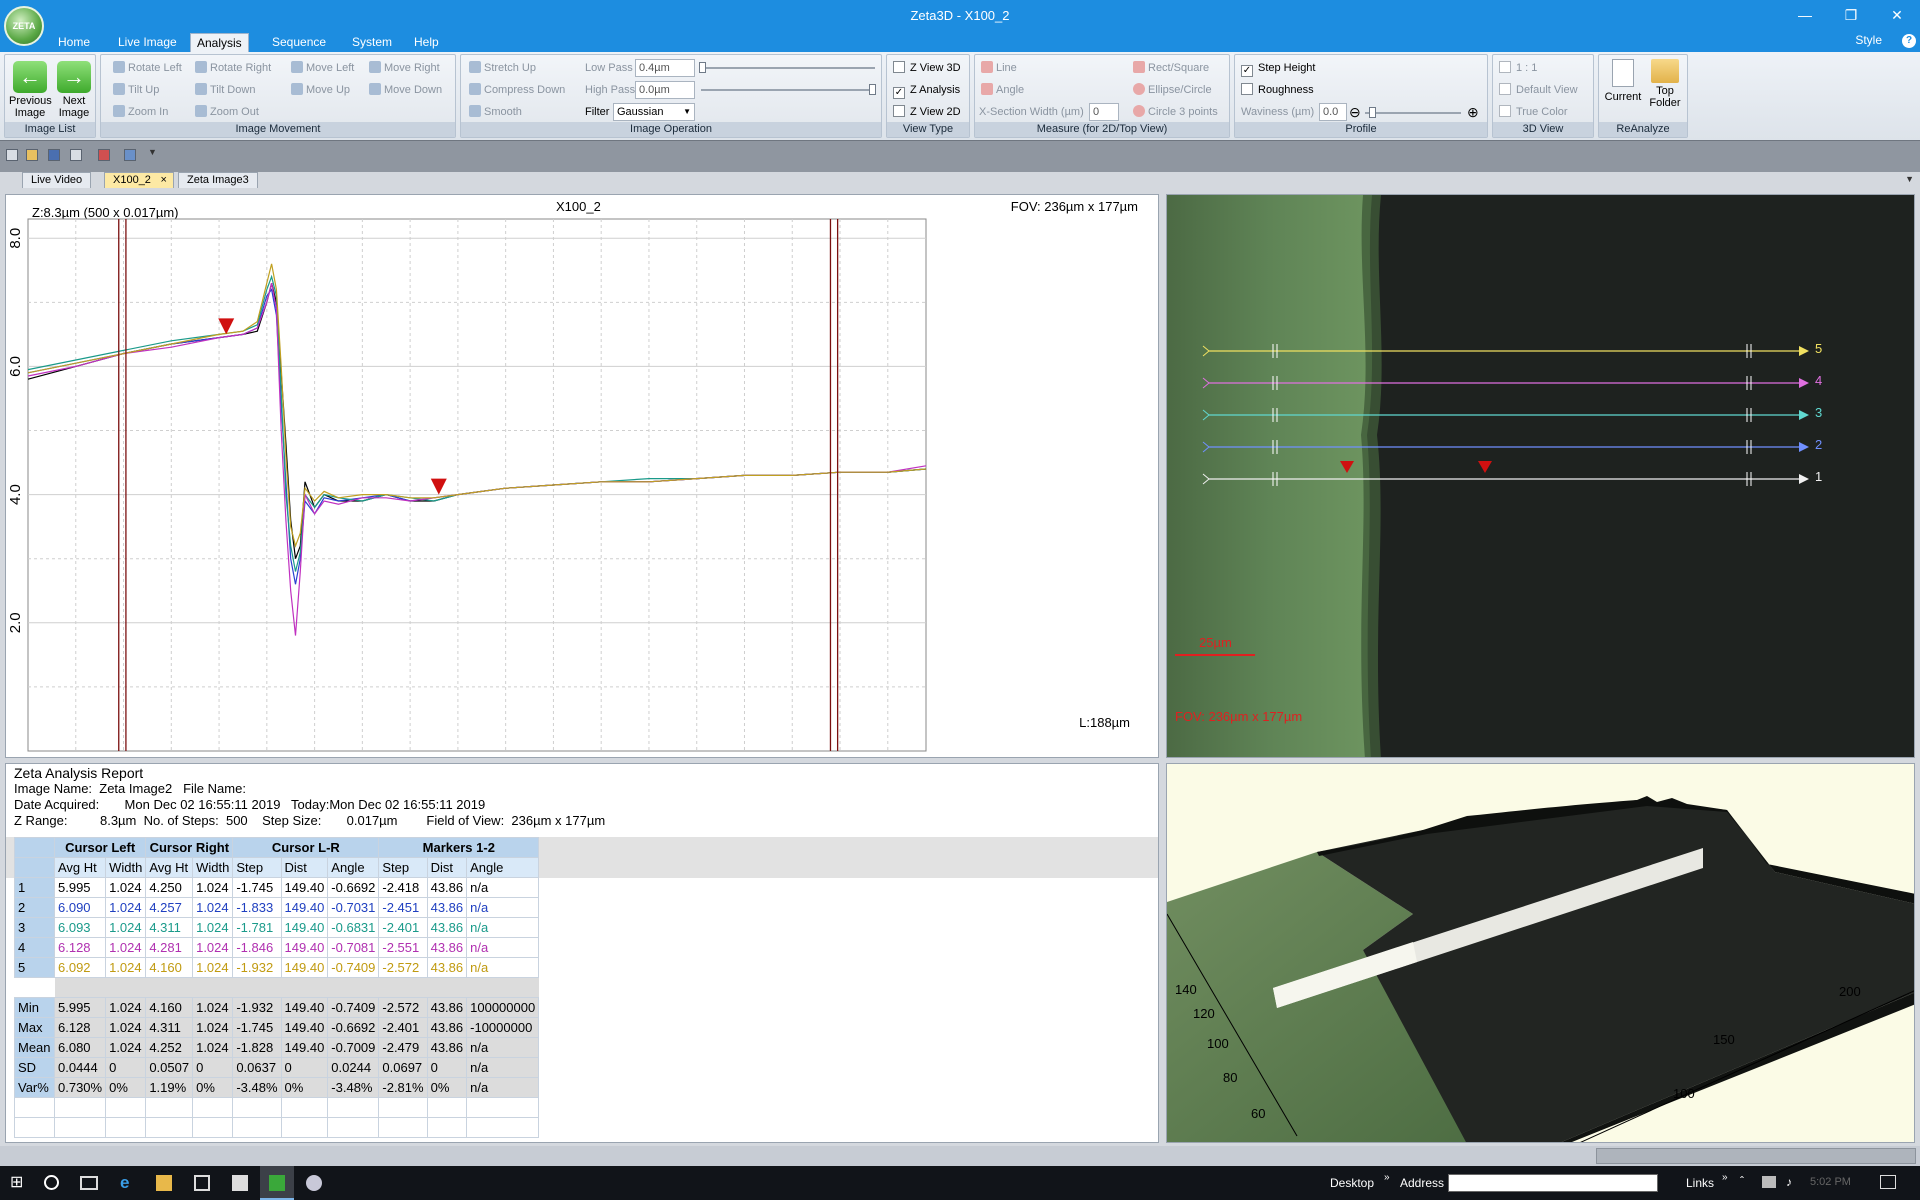 This screenshot has height=1200, width=1920. I want to click on waviness-slider, so click(1413, 113).